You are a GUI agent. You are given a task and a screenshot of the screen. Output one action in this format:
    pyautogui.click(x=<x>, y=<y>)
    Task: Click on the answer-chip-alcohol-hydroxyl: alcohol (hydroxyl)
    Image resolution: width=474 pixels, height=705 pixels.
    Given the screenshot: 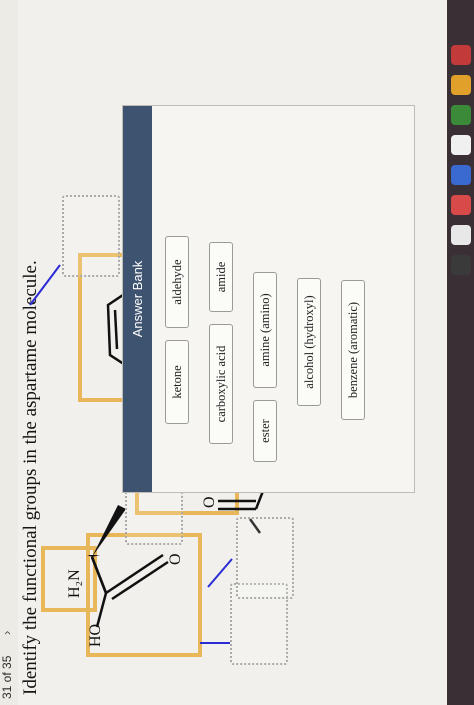 What is the action you would take?
    pyautogui.click(x=309, y=342)
    